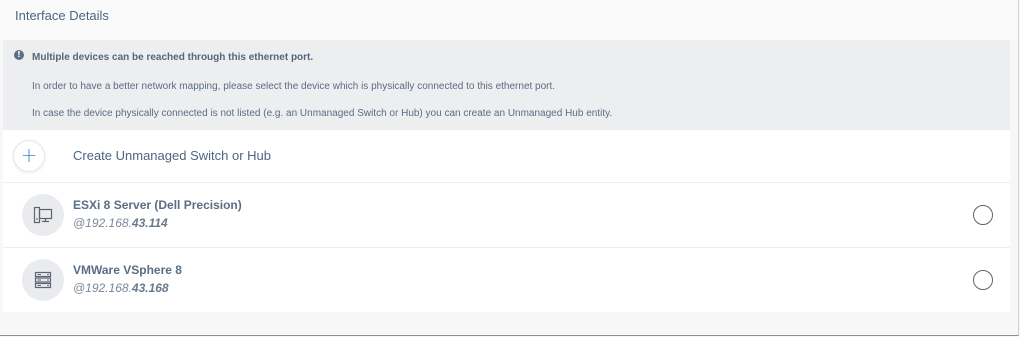 This screenshot has height=337, width=1020. I want to click on device-ip: @192.168.43.168, so click(121, 288).